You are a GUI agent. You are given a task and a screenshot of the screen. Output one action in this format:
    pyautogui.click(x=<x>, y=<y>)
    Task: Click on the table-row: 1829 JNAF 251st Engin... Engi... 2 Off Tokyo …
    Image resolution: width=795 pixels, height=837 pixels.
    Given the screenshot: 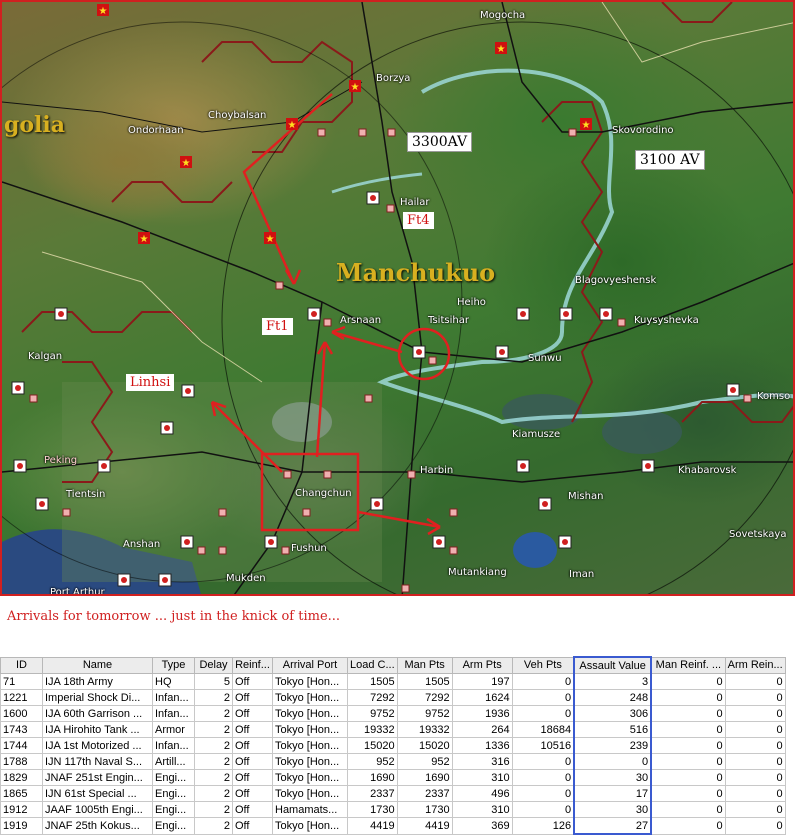 What is the action you would take?
    pyautogui.click(x=393, y=777)
    